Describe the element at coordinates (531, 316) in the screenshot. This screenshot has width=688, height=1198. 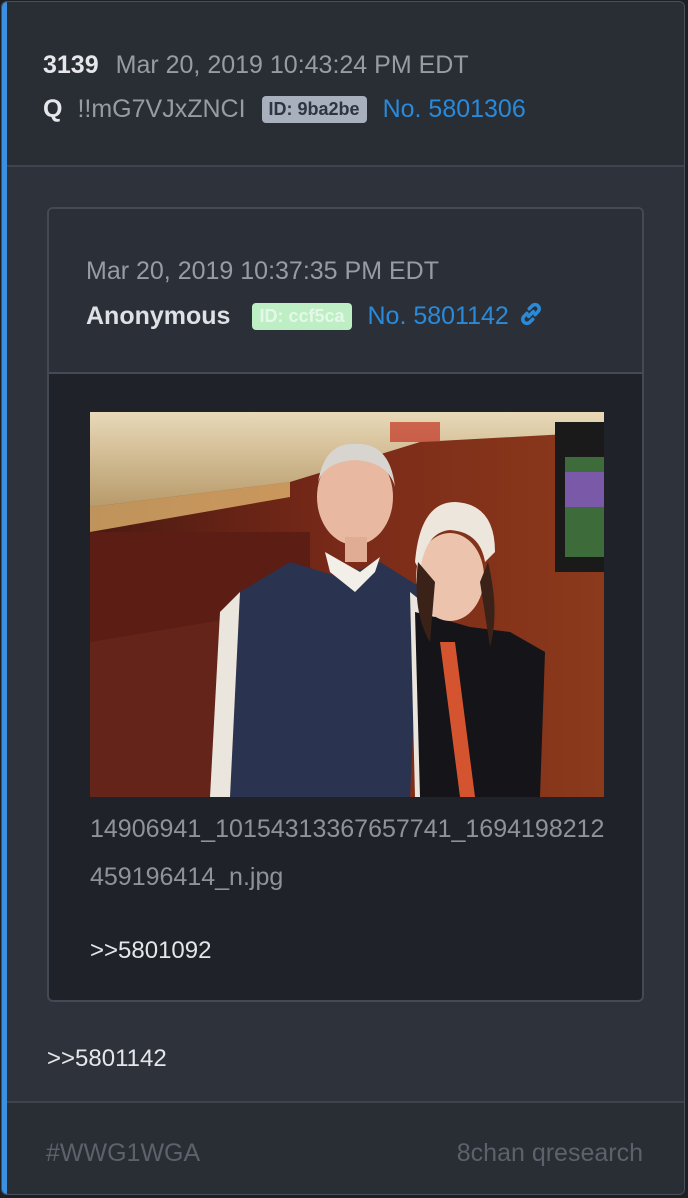
I see `link-icon` at that location.